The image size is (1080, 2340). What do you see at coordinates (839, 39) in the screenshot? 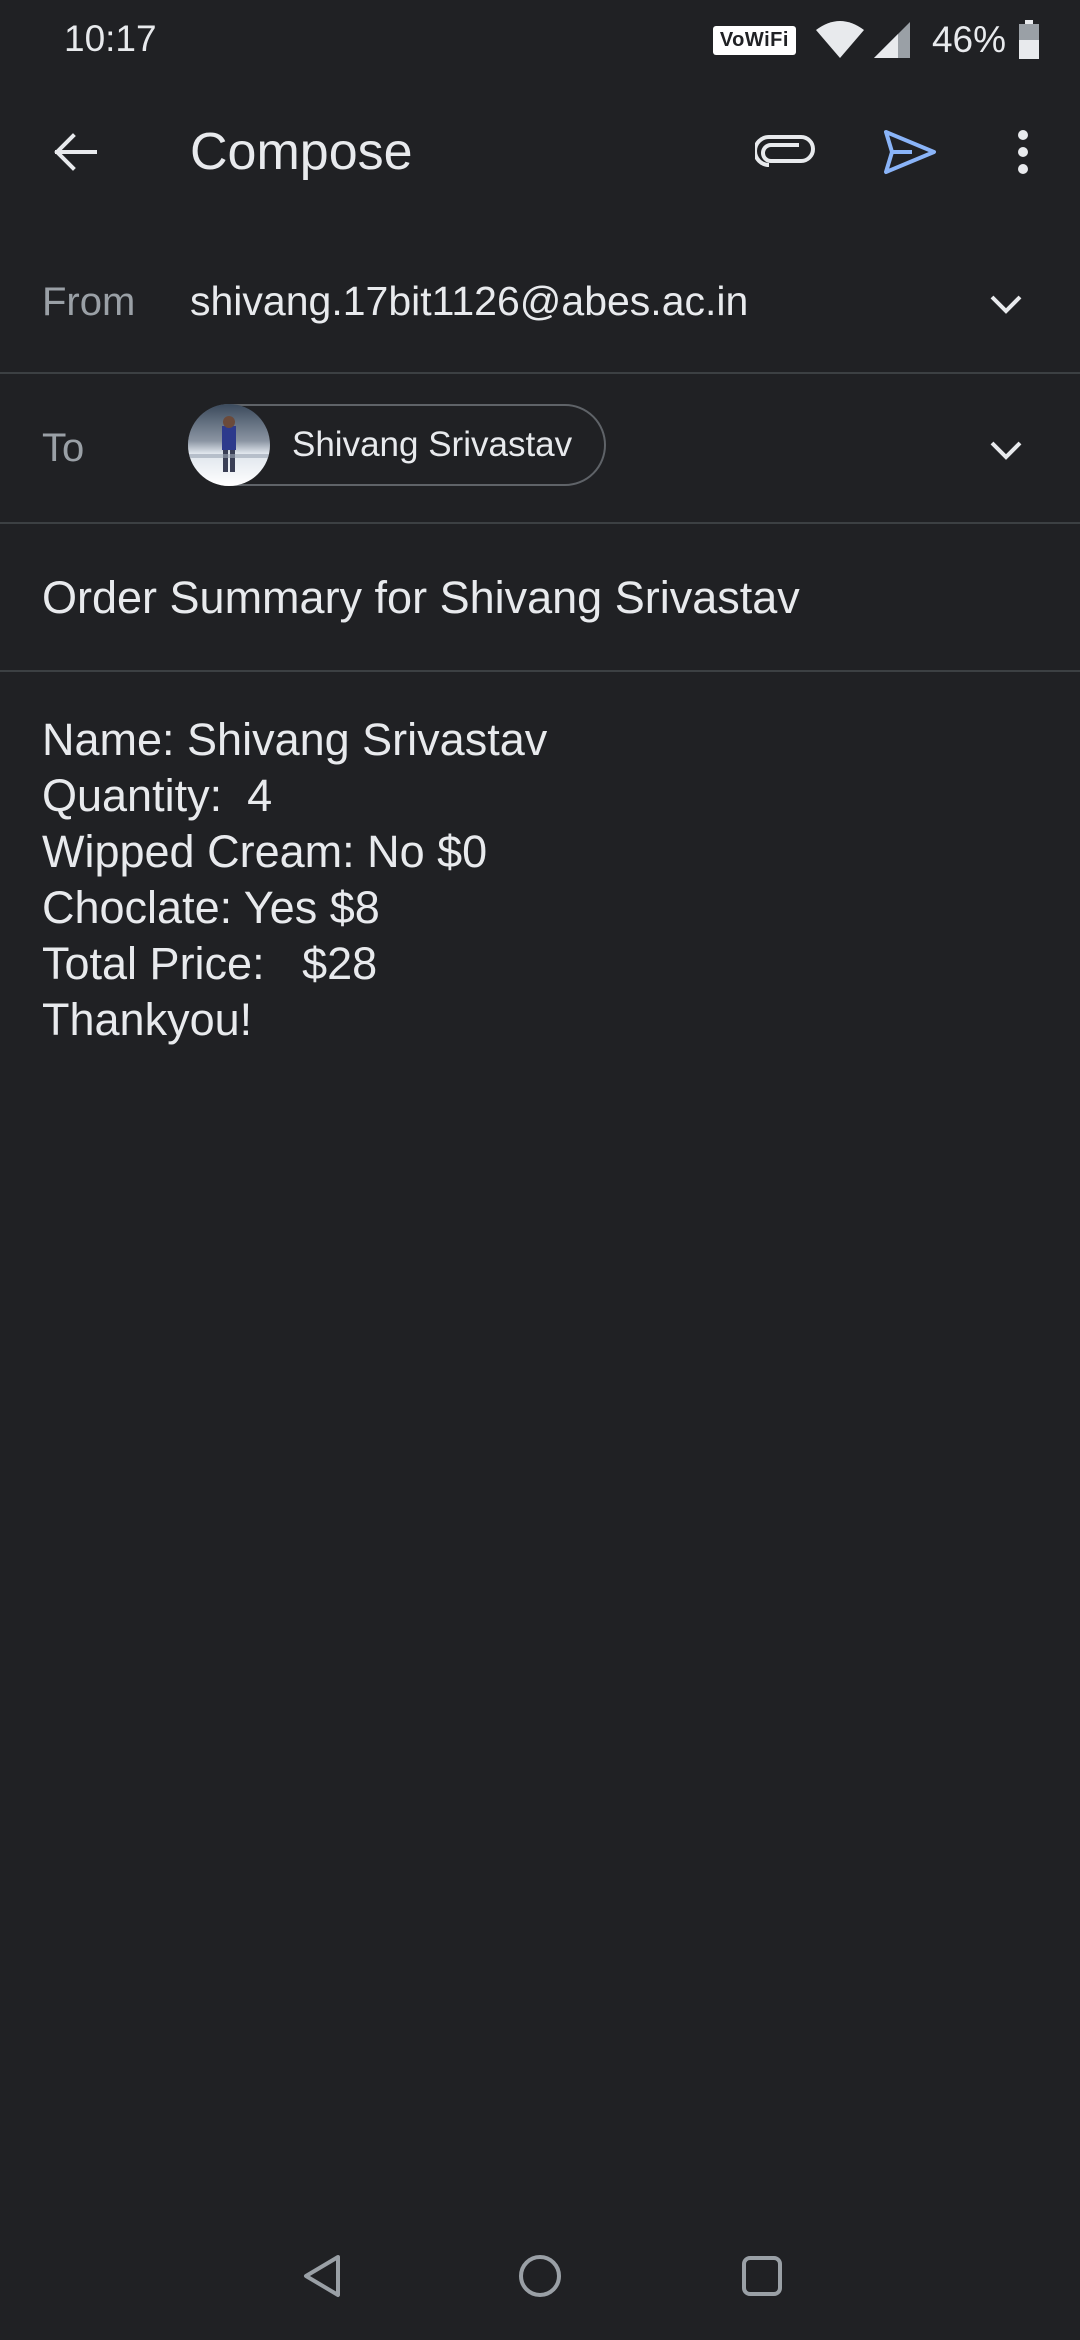
I see `wifi-icon` at bounding box center [839, 39].